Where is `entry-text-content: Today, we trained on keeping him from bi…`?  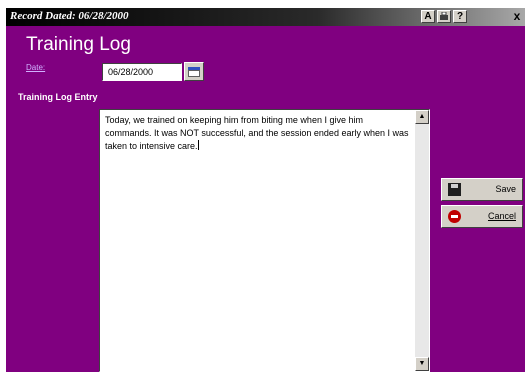
entry-text-content: Today, we trained on keeping him from bi… is located at coordinates (257, 133).